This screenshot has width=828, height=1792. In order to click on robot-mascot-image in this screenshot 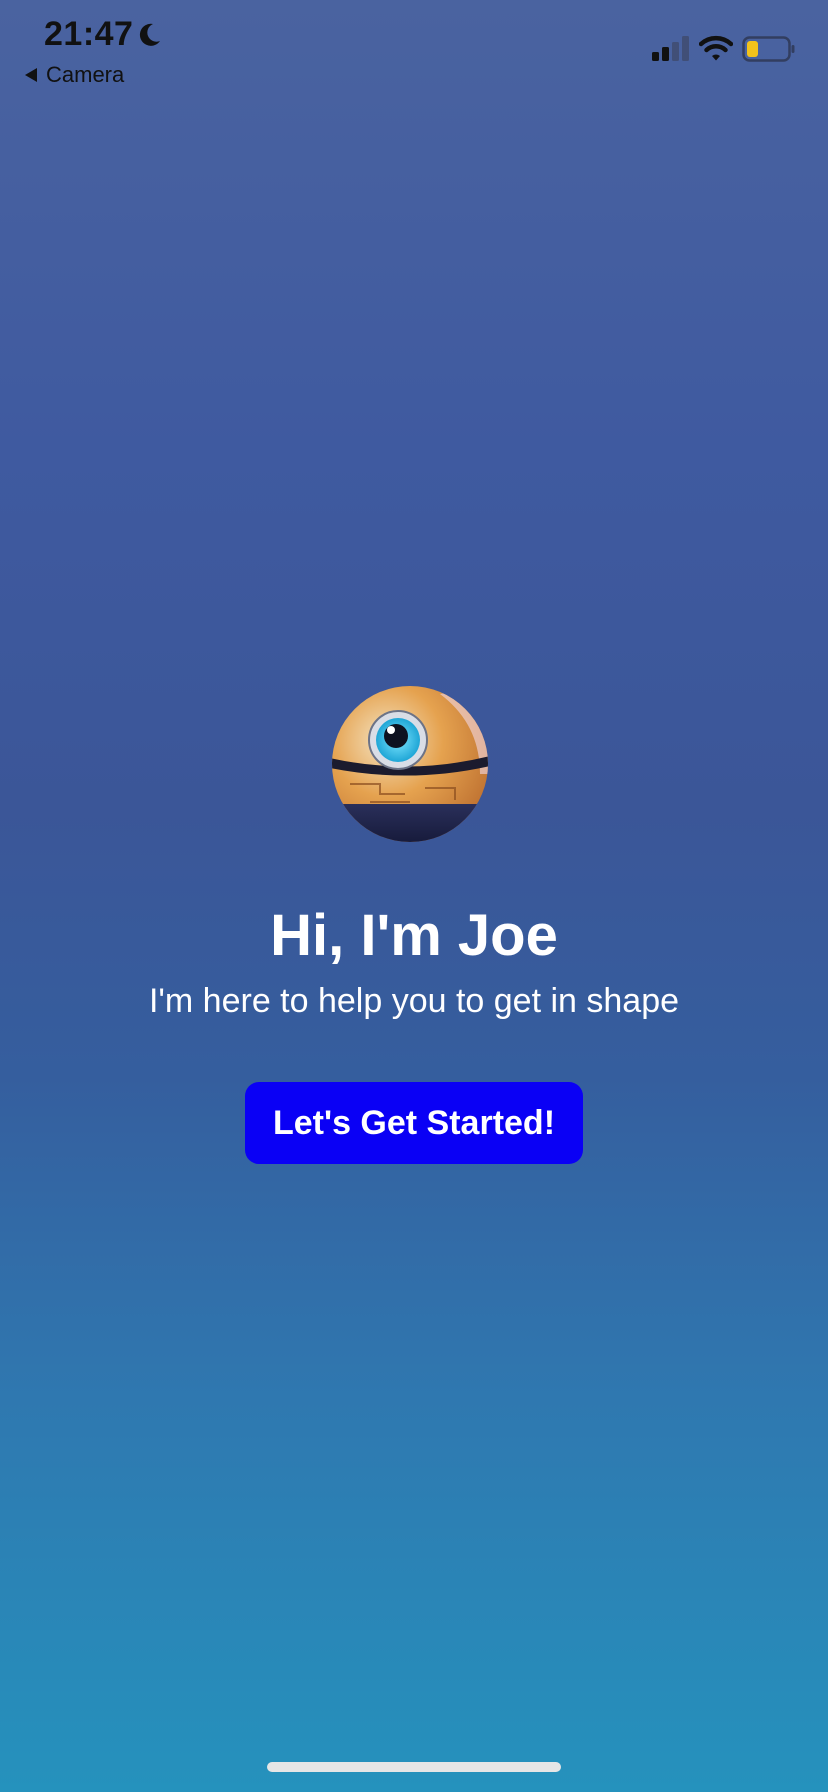, I will do `click(410, 764)`.